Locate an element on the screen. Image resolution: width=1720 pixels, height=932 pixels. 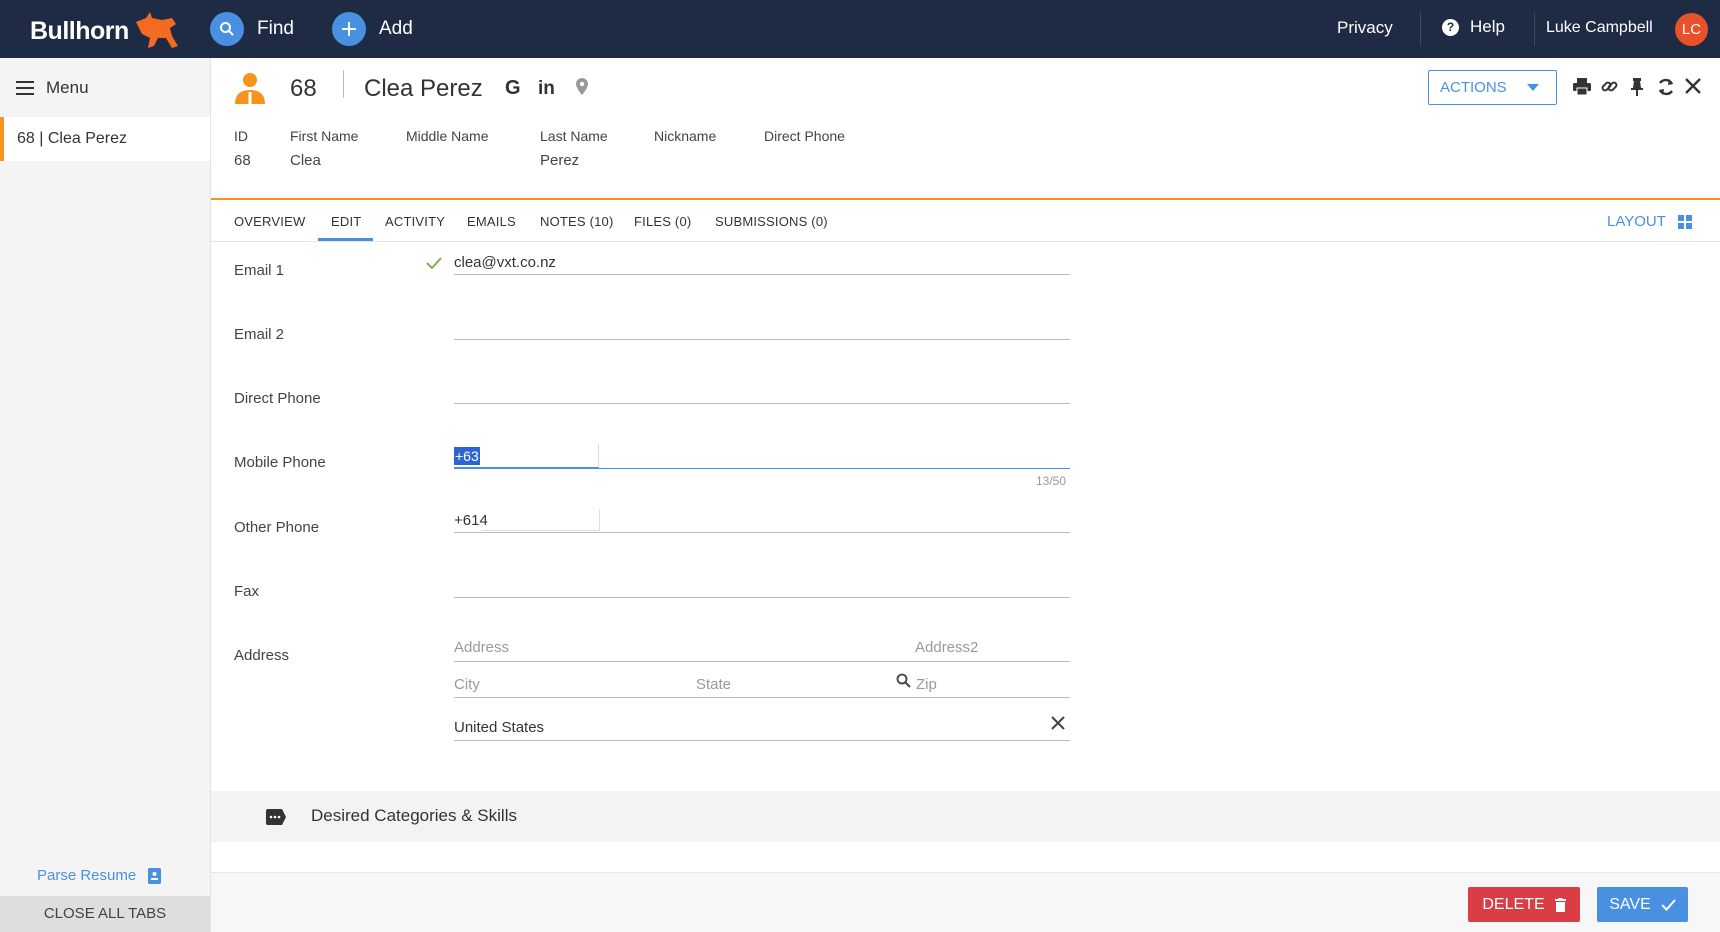
delete-button: DELETE is located at coordinates (1524, 904).